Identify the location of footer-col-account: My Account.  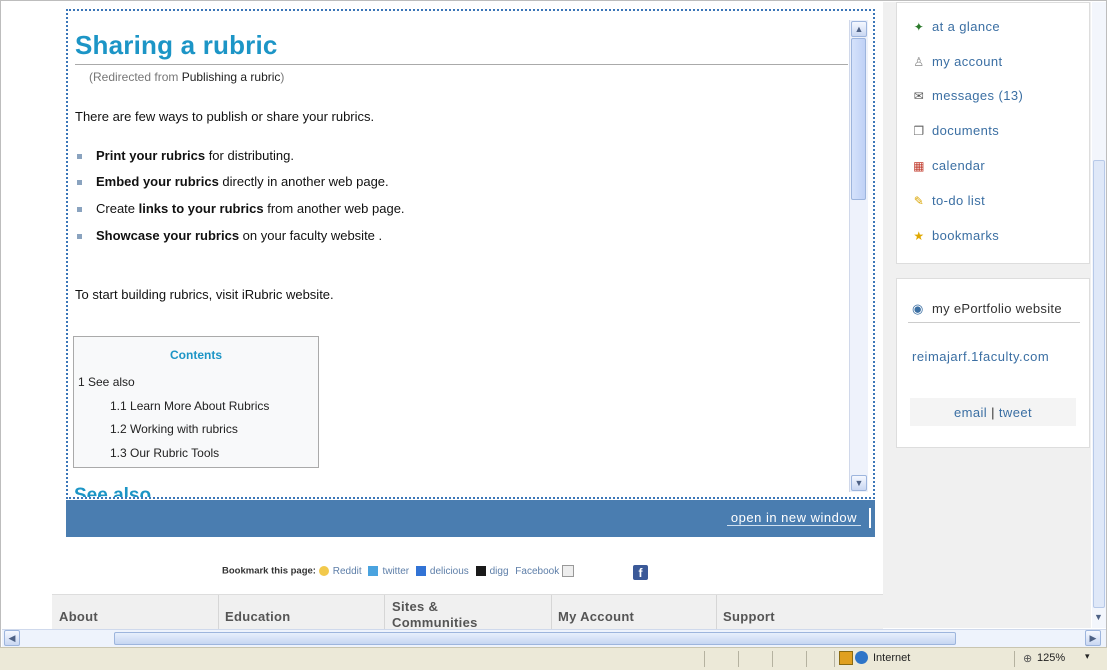
(634, 612).